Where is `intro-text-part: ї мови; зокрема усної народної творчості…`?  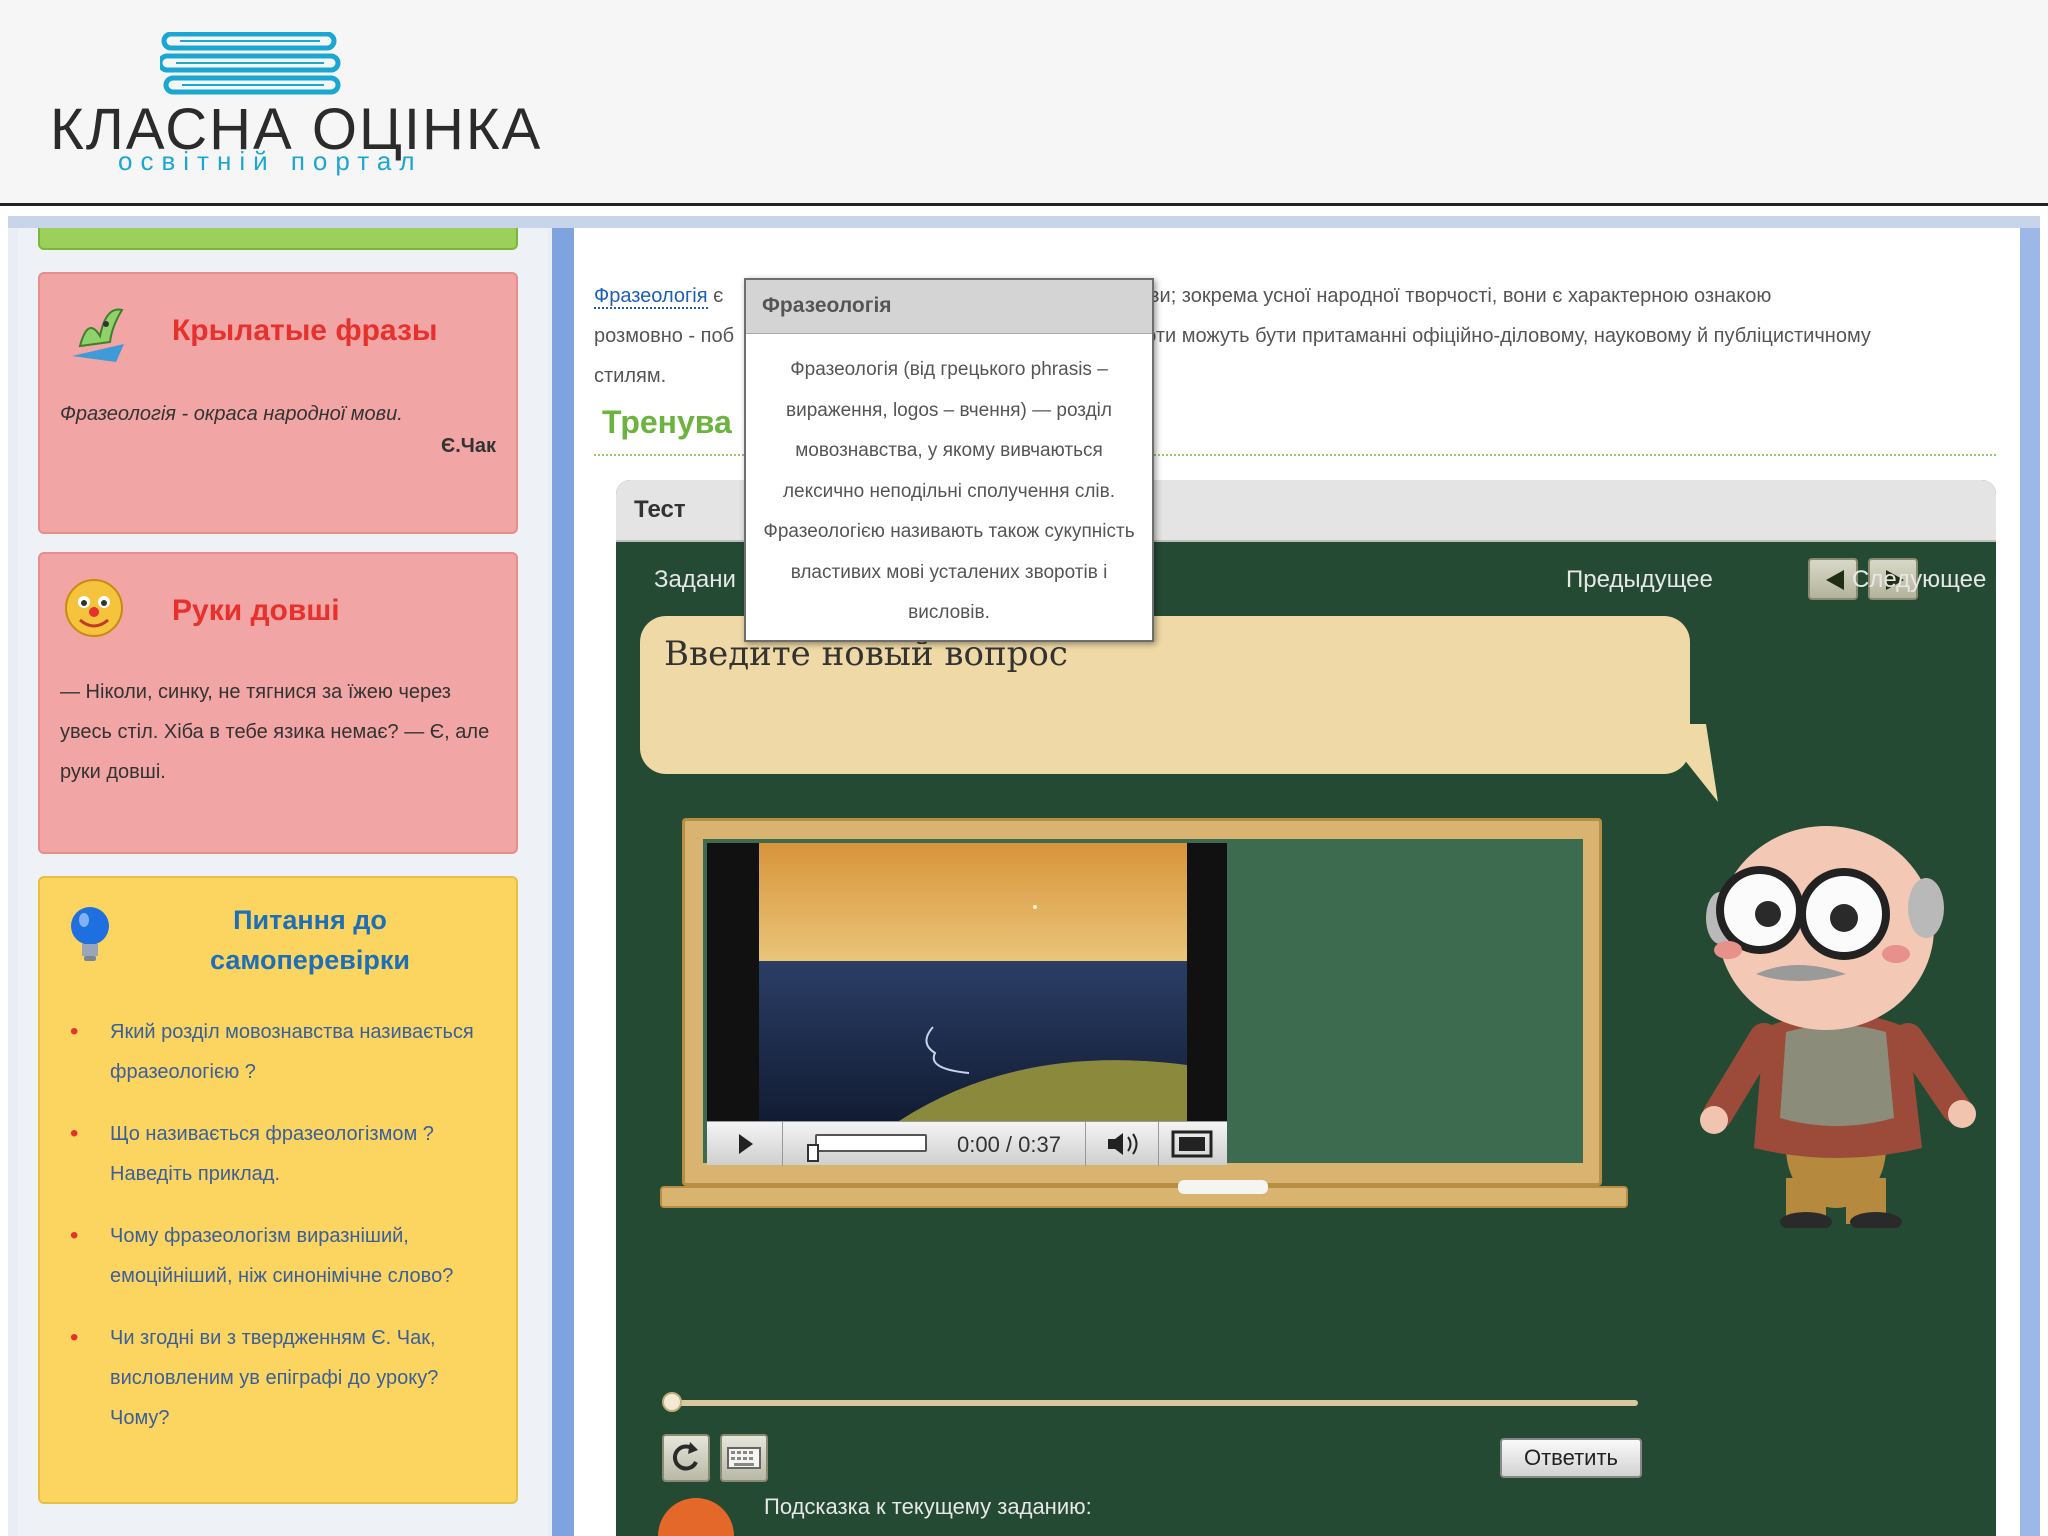
intro-text-part: ї мови; зокрема усної народної творчості… is located at coordinates (1442, 296).